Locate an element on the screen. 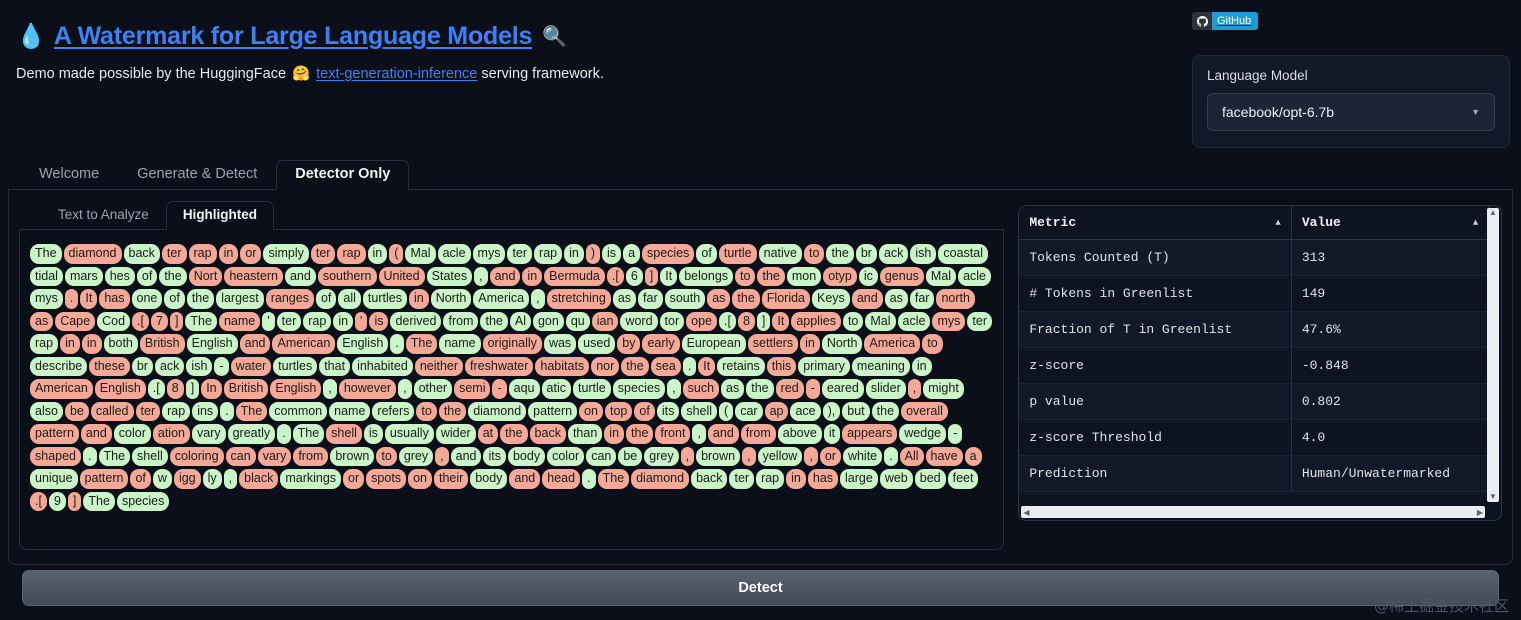 The width and height of the screenshot is (1521, 620). token: is is located at coordinates (612, 254).